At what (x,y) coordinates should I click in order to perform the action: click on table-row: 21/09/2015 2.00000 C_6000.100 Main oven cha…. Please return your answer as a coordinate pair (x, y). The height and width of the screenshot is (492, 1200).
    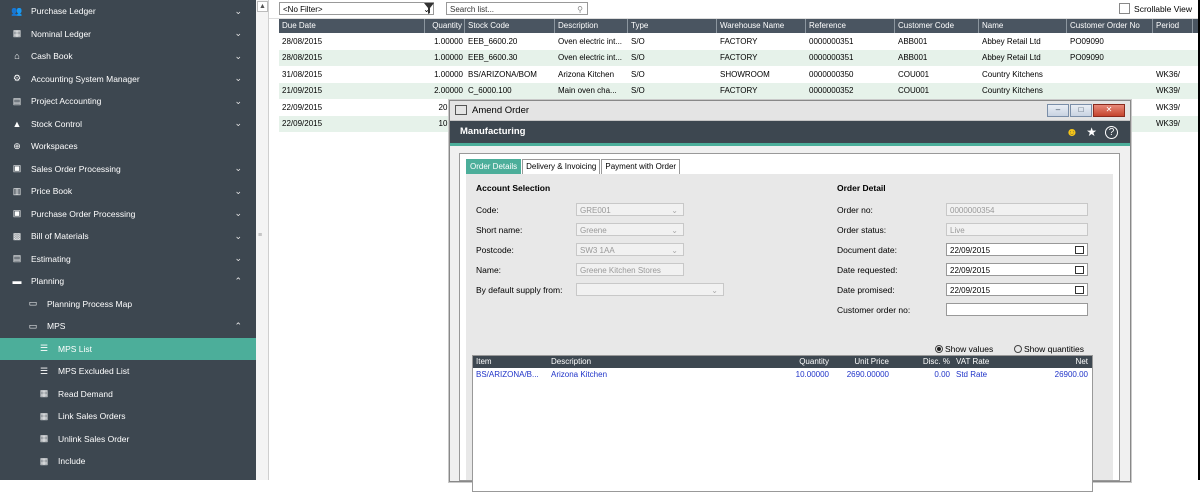
    Looking at the image, I should click on (738, 90).